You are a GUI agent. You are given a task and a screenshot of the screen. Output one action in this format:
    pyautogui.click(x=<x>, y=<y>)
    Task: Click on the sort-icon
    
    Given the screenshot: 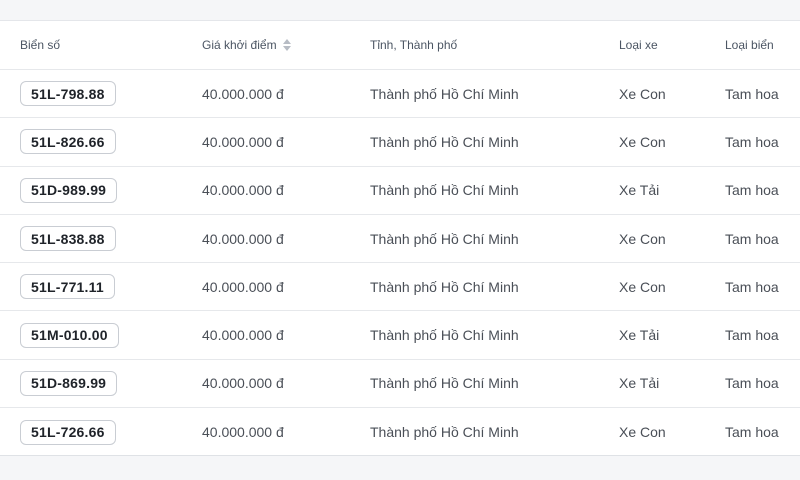 What is the action you would take?
    pyautogui.click(x=286, y=45)
    